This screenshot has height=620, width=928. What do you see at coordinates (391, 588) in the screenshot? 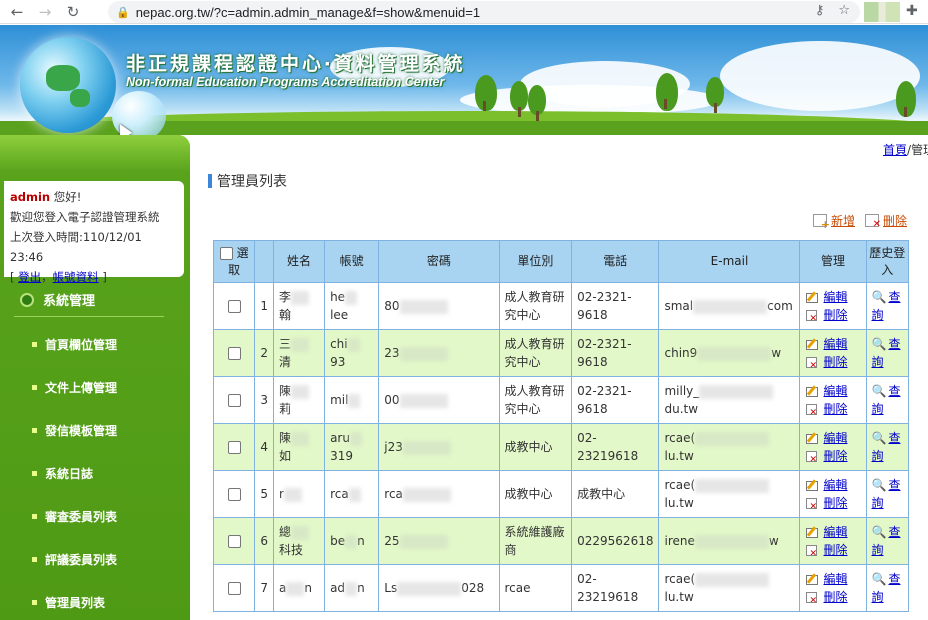
I see `password-part: Ls` at bounding box center [391, 588].